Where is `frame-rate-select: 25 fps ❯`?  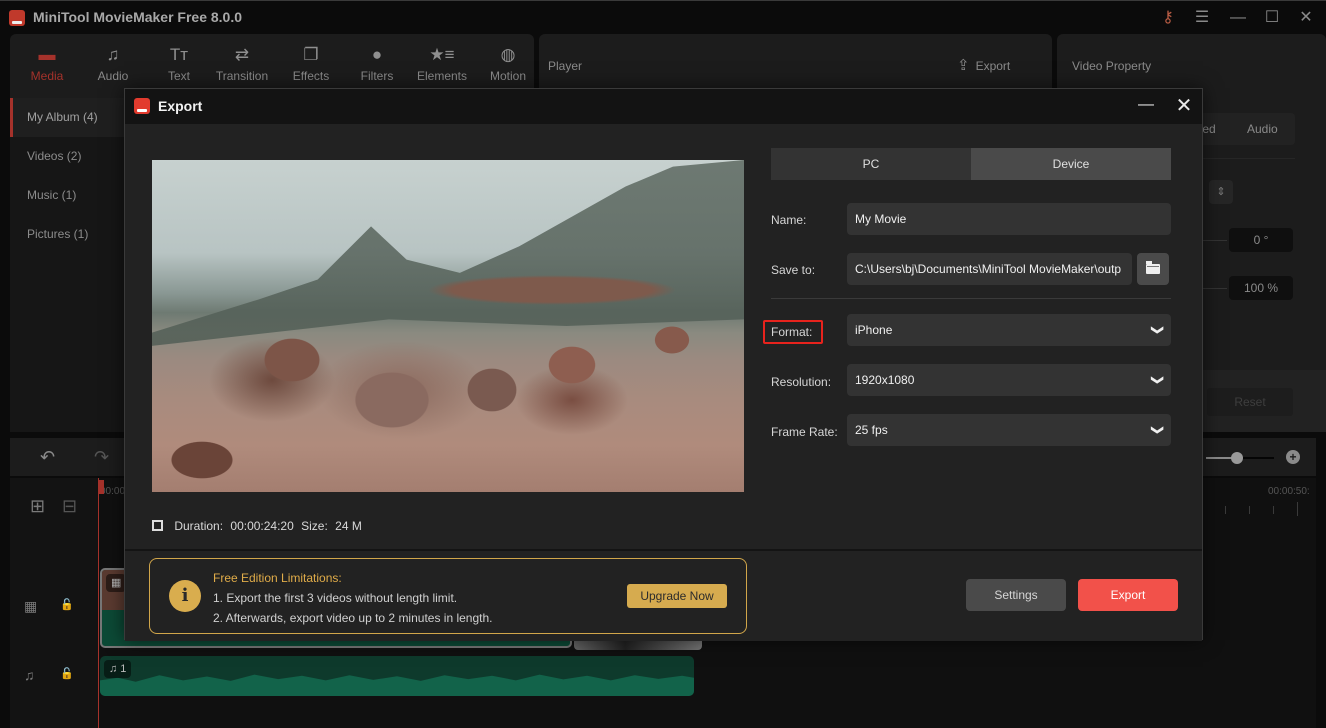
frame-rate-select: 25 fps ❯ is located at coordinates (1009, 430).